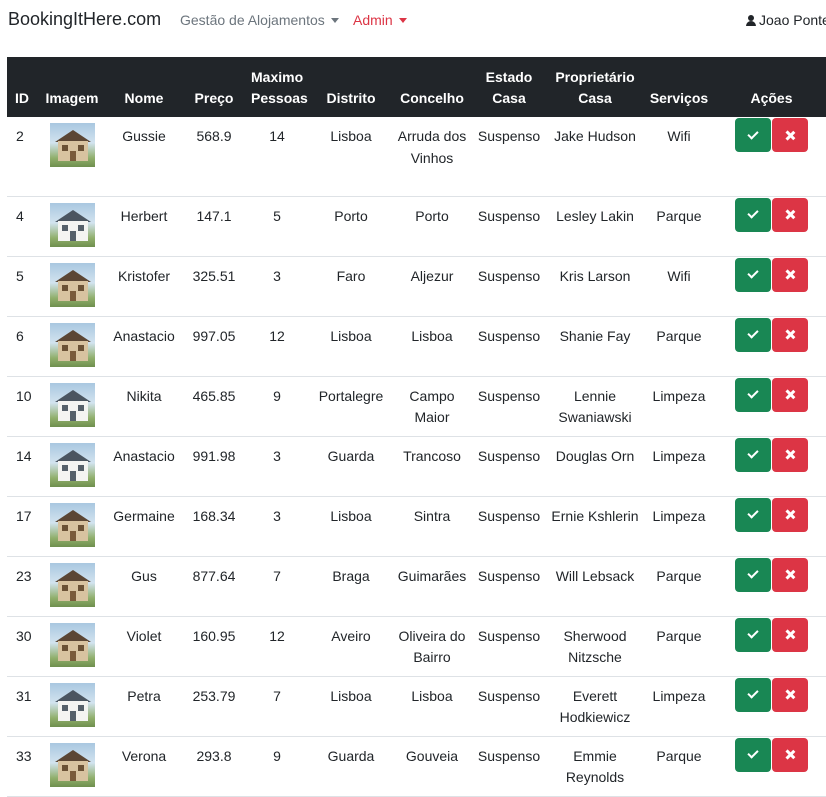  I want to click on header-estado-casa: Estado Casa, so click(509, 87).